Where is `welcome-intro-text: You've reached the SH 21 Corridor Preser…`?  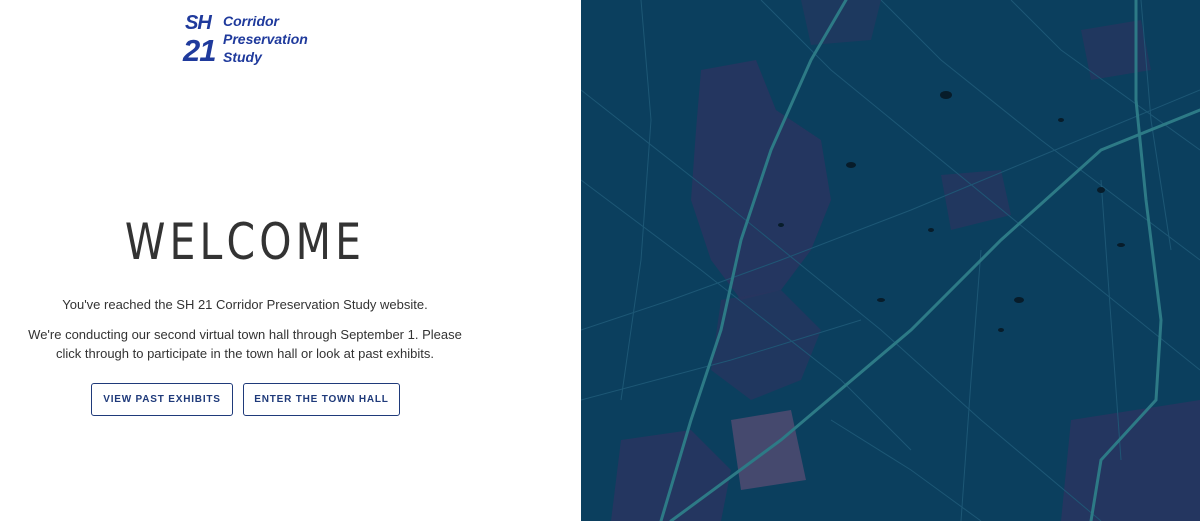 welcome-intro-text: You've reached the SH 21 Corridor Preser… is located at coordinates (245, 304).